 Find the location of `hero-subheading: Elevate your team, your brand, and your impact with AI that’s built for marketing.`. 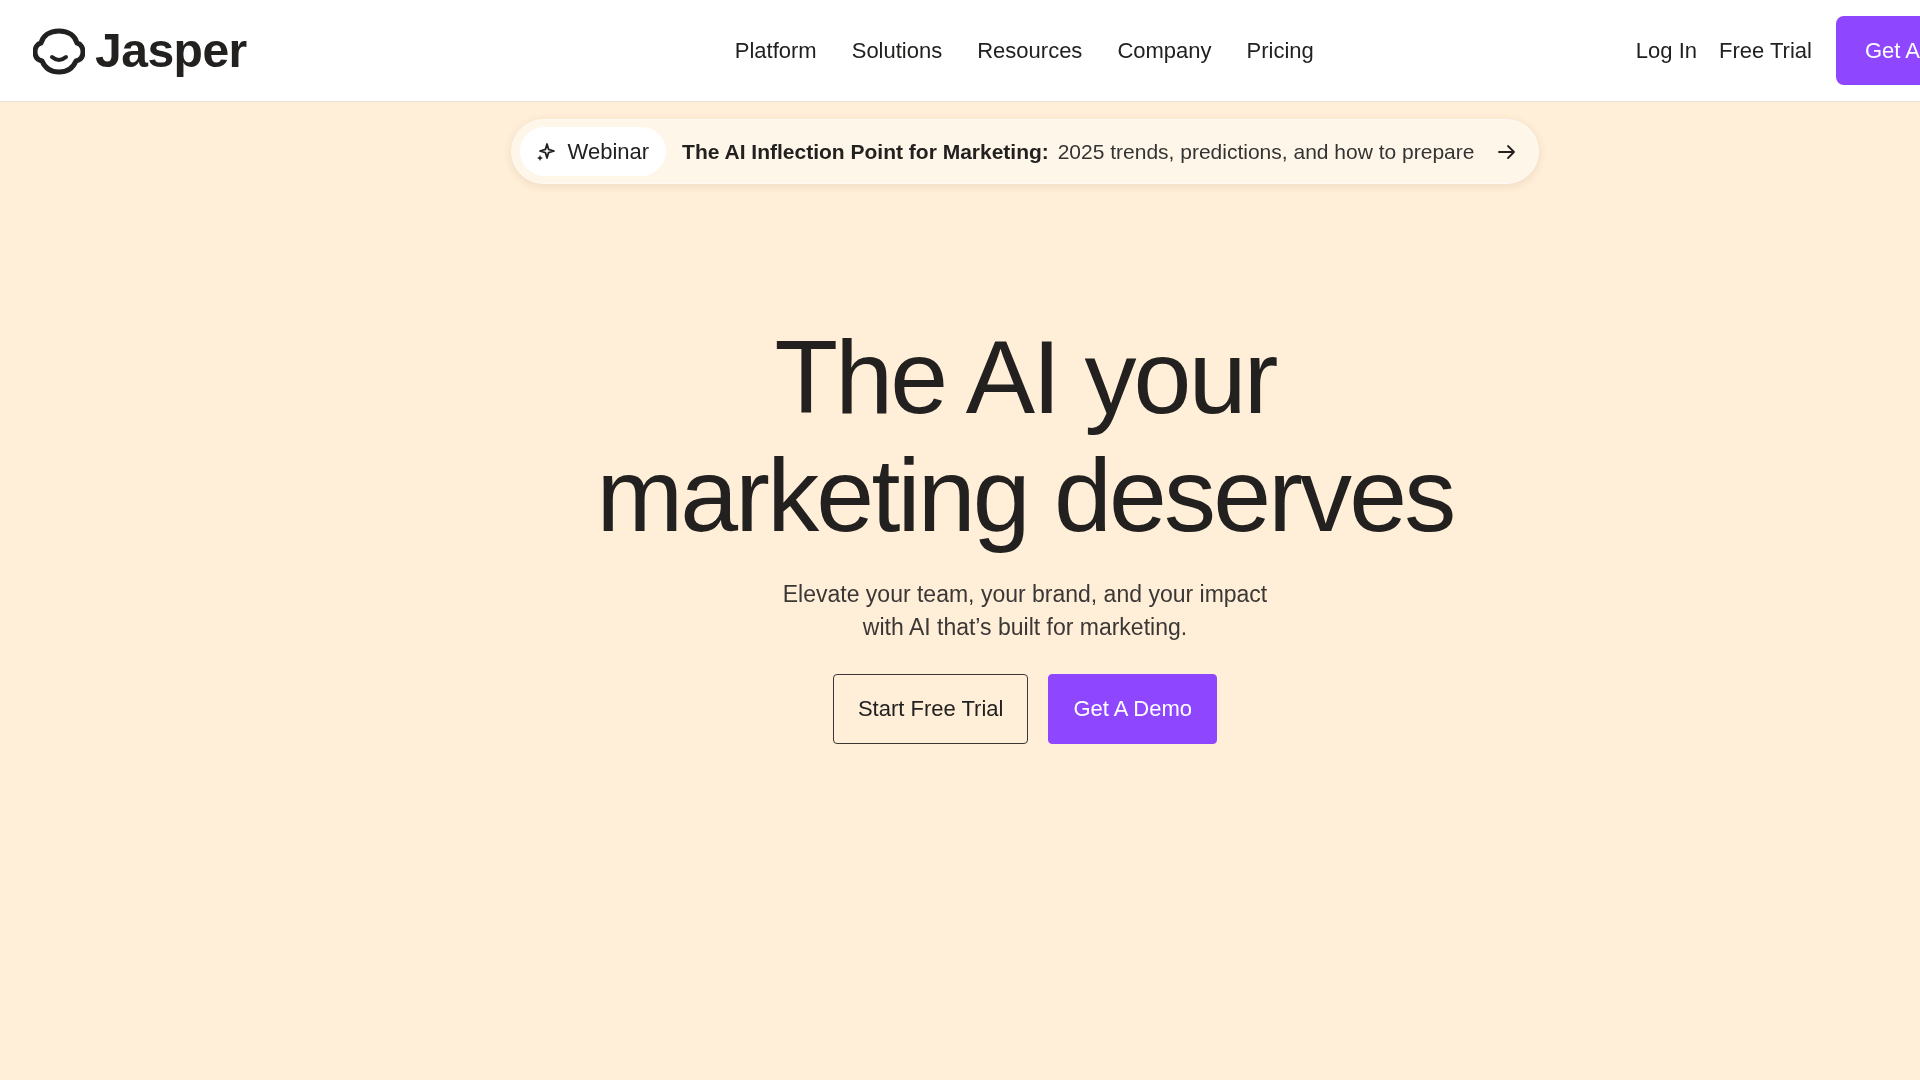

hero-subheading: Elevate your team, your brand, and your impact with AI that’s built for marketing. is located at coordinates (1025, 611).